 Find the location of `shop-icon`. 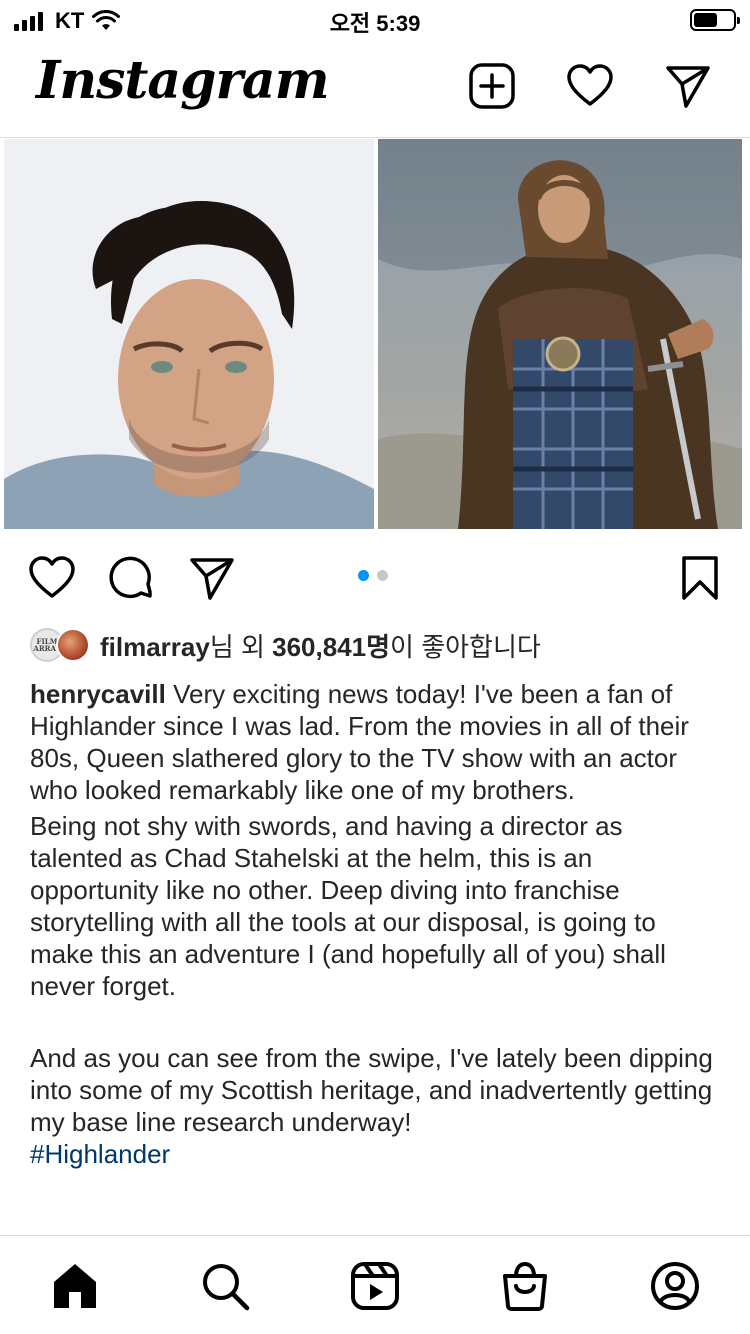

shop-icon is located at coordinates (525, 1286).